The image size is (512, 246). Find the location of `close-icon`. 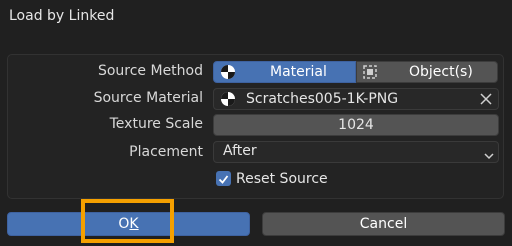

close-icon is located at coordinates (486, 101).